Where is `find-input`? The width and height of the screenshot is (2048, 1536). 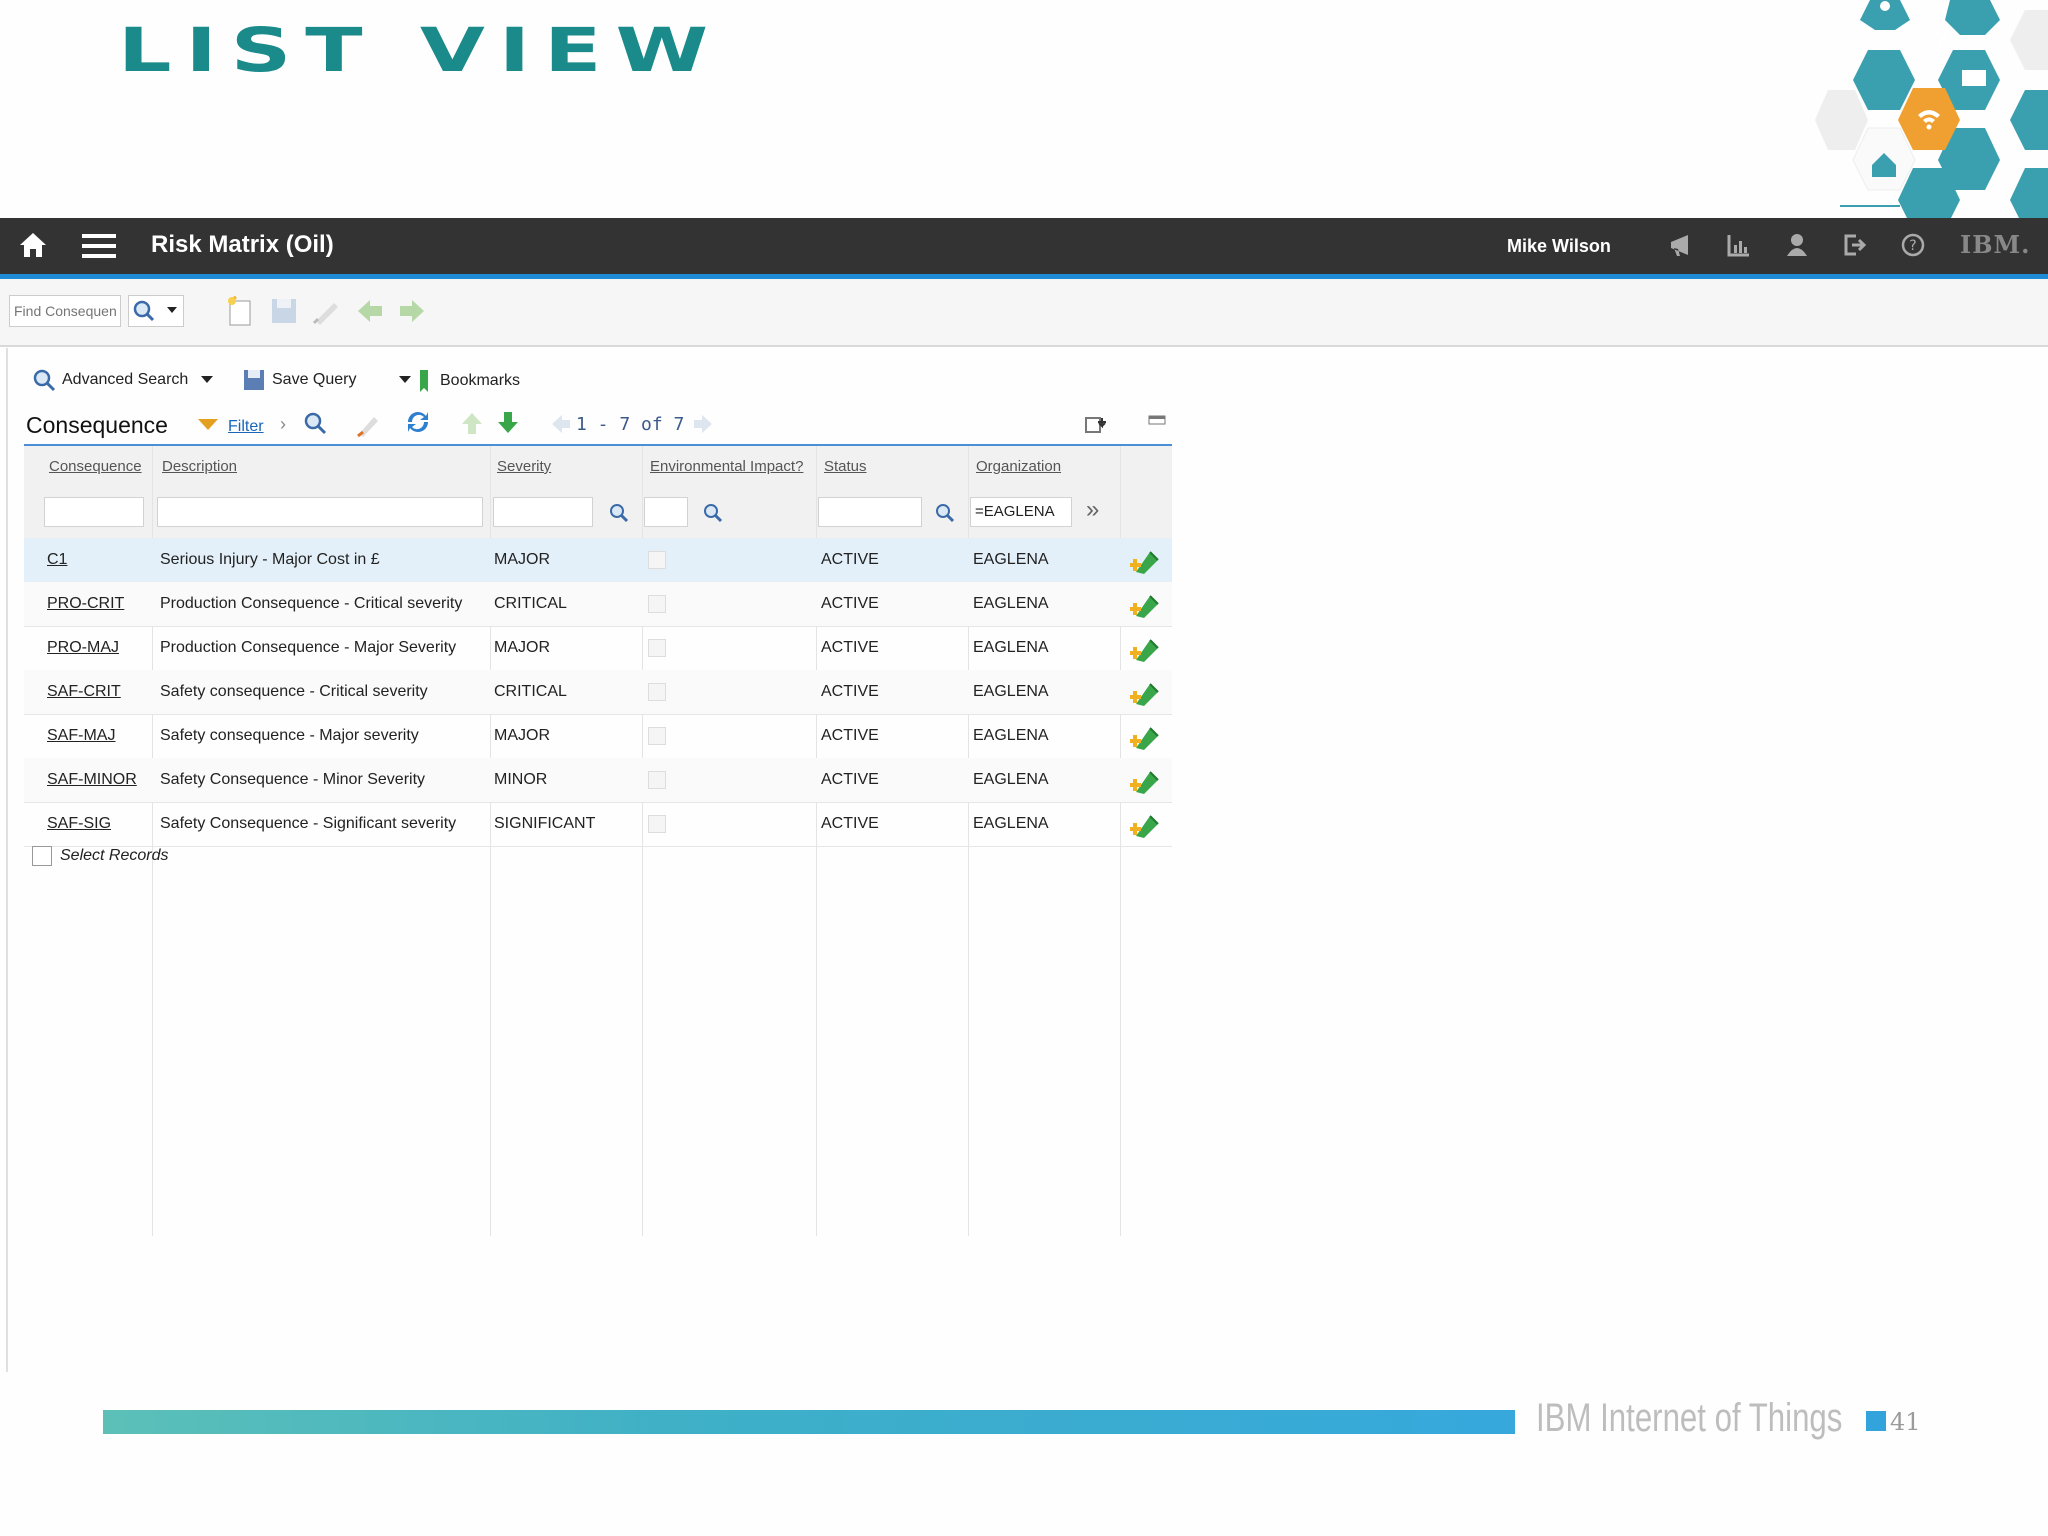
find-input is located at coordinates (65, 311).